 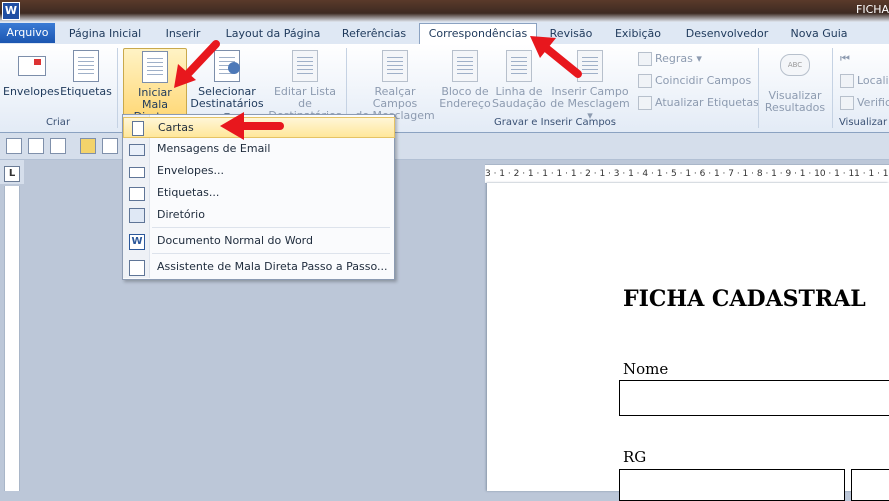 I want to click on preview-results-icon: ABC, so click(x=795, y=70).